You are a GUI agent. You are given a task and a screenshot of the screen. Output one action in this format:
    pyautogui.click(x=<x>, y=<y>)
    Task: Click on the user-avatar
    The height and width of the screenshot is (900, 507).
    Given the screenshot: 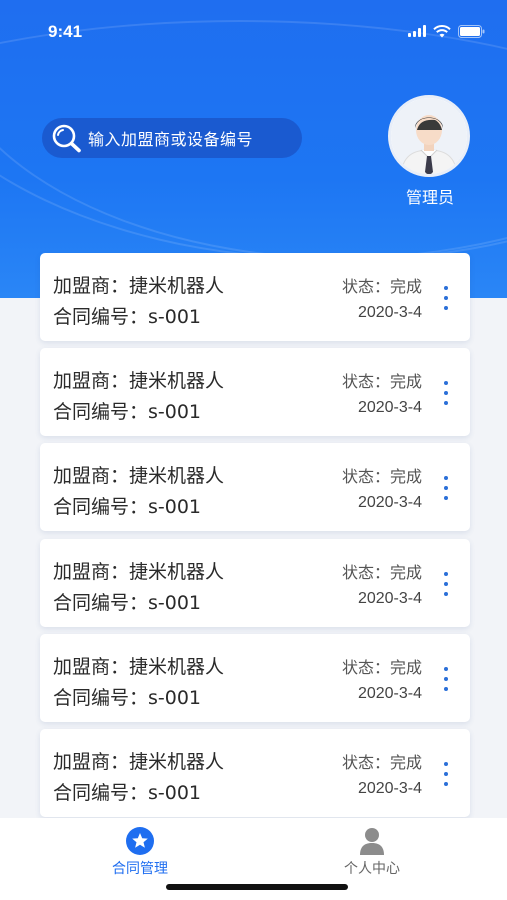 What is the action you would take?
    pyautogui.click(x=429, y=136)
    